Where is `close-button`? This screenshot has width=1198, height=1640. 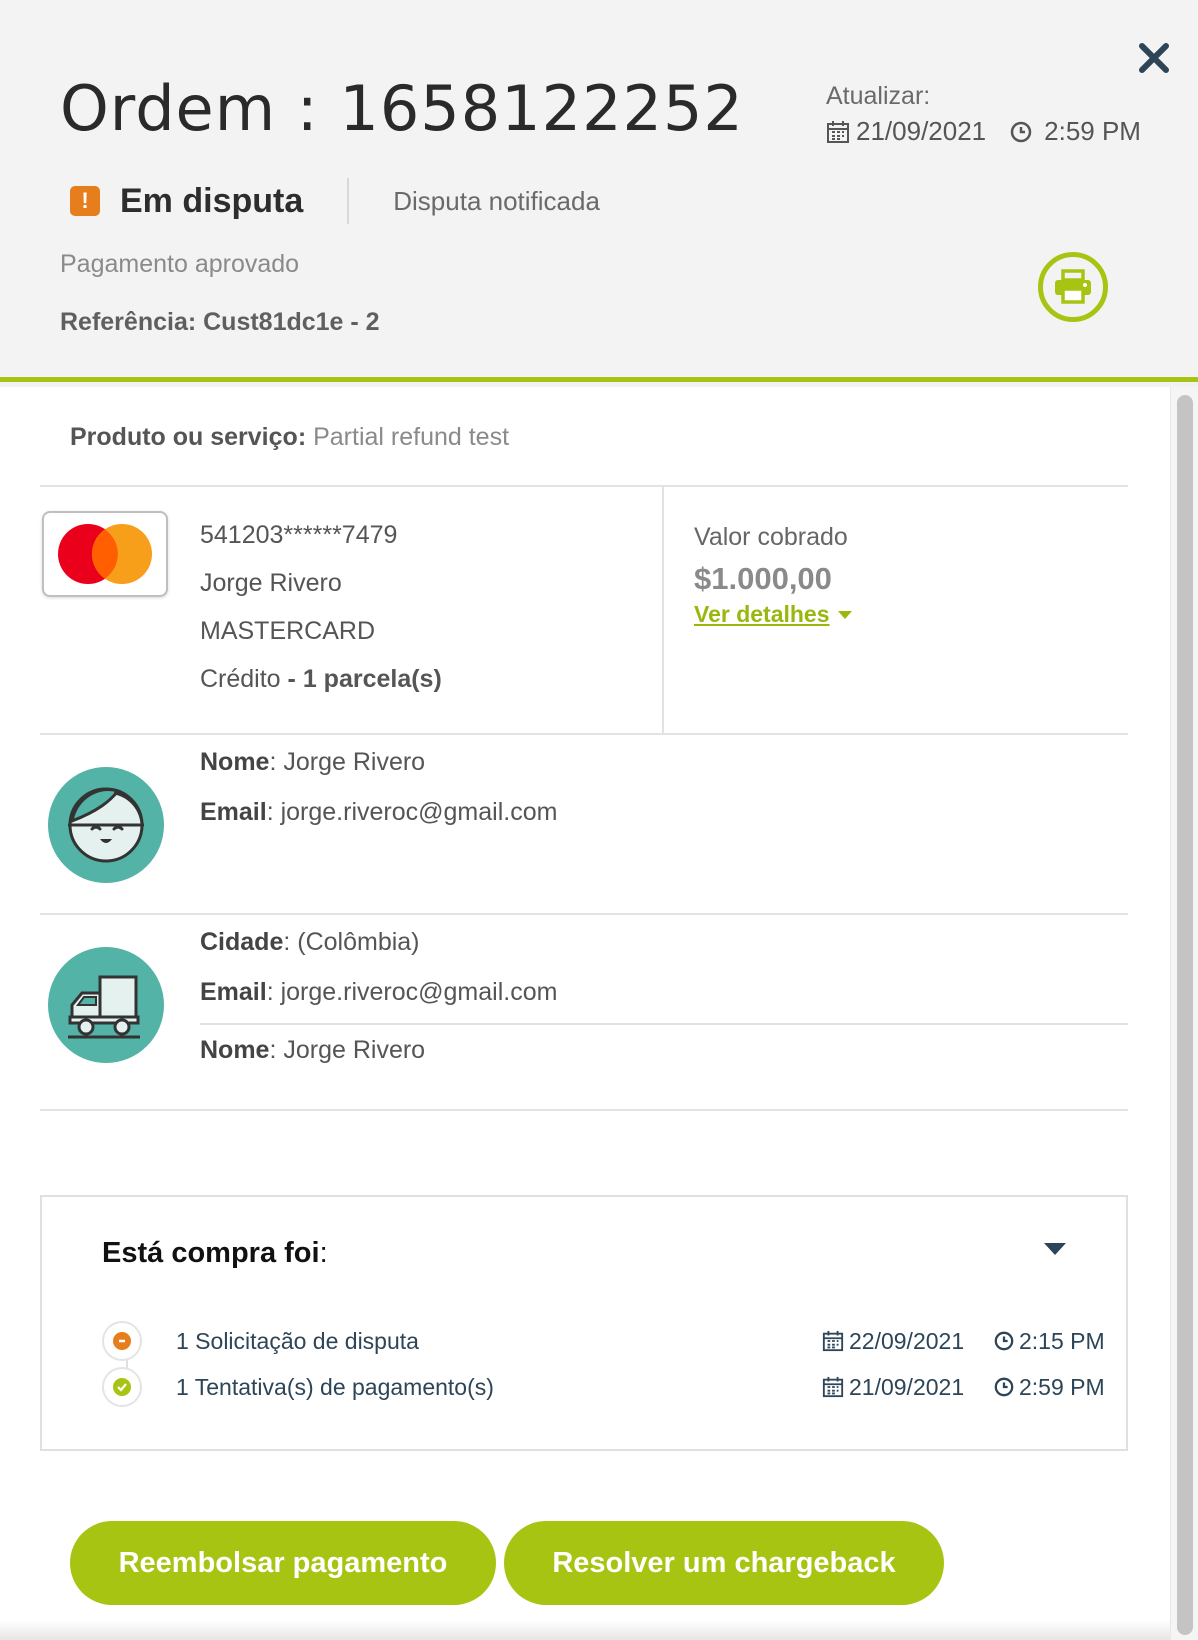 close-button is located at coordinates (1154, 58).